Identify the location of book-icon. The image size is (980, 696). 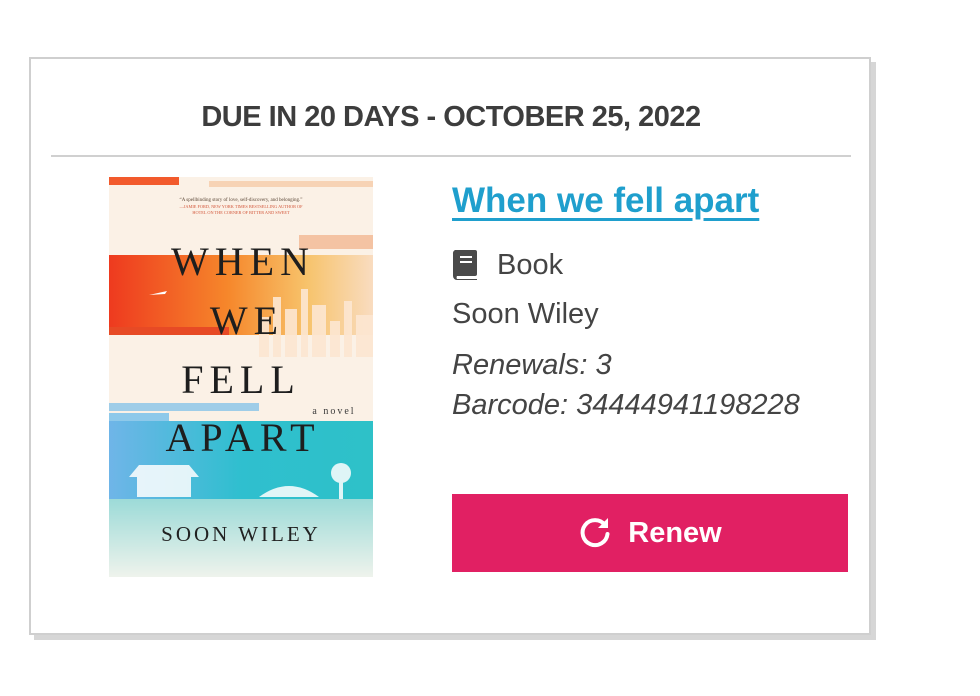
(464, 265).